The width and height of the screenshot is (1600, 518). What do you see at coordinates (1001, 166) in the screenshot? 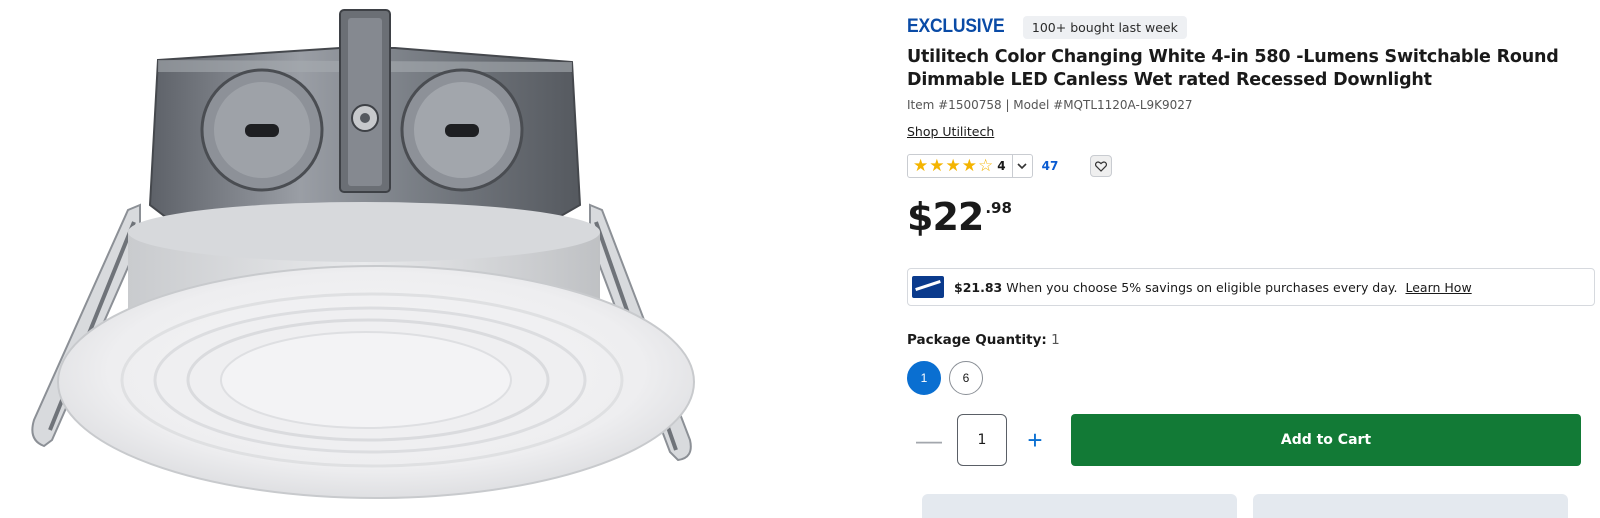
I see `rating-value: 4` at bounding box center [1001, 166].